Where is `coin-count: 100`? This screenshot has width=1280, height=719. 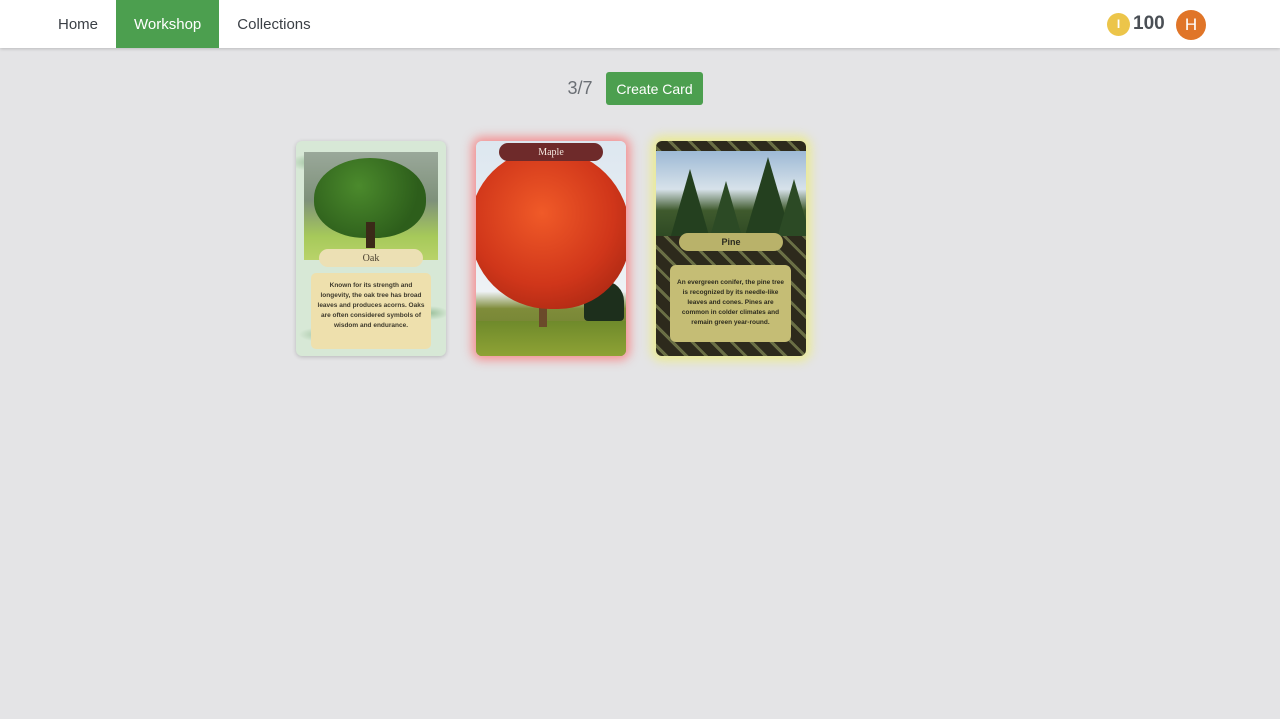 coin-count: 100 is located at coordinates (1149, 23).